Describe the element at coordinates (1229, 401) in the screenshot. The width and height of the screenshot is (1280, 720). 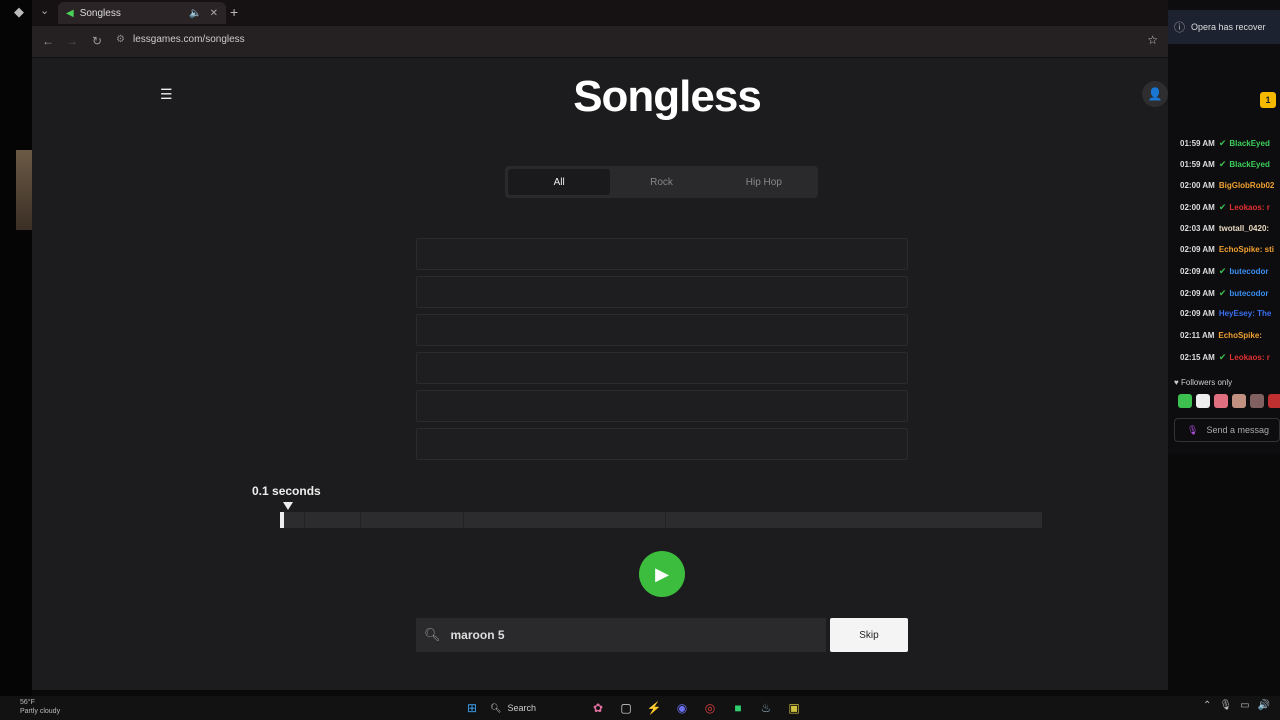
I see `emote-bar` at that location.